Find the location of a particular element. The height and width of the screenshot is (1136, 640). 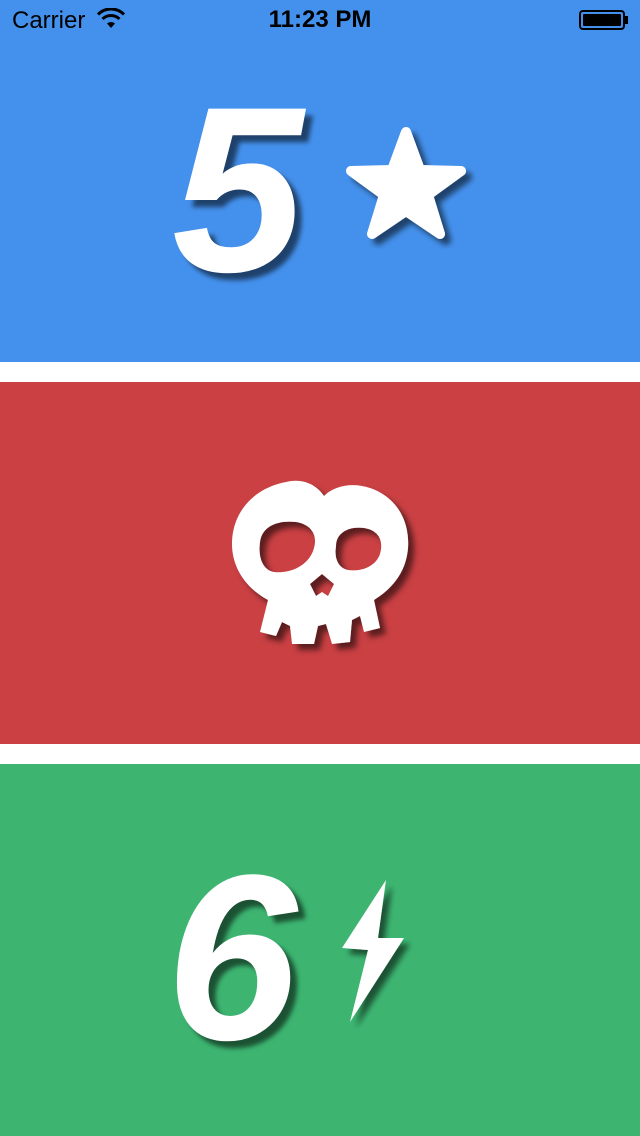

battery-icon is located at coordinates (603, 20).